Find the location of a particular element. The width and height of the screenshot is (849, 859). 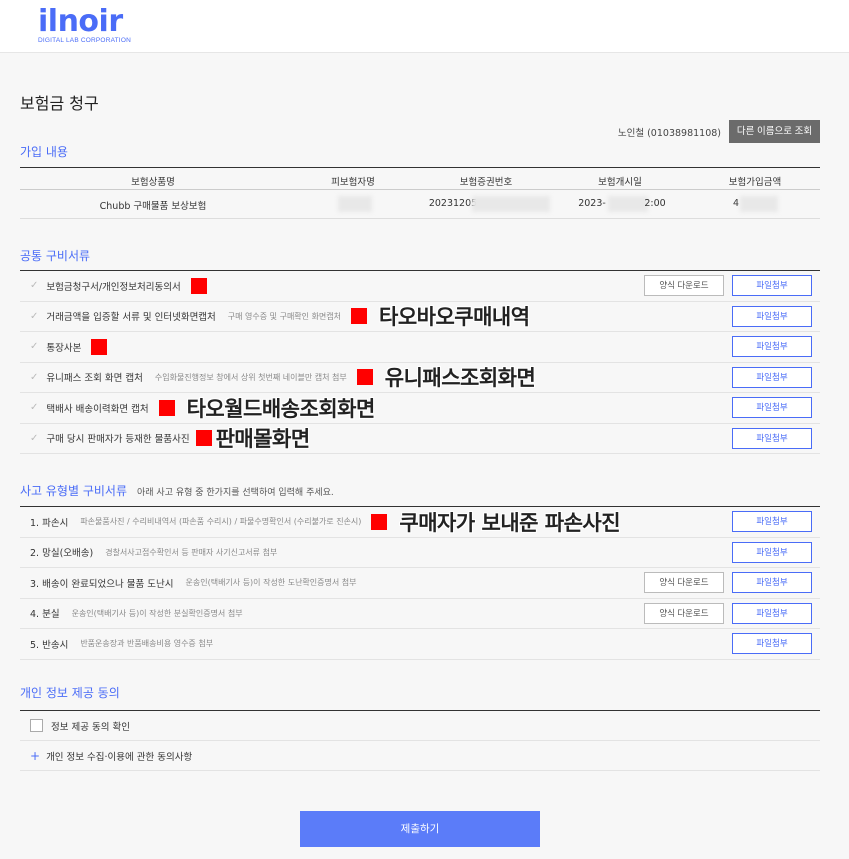

policy-number: 20231205 is located at coordinates (453, 203).